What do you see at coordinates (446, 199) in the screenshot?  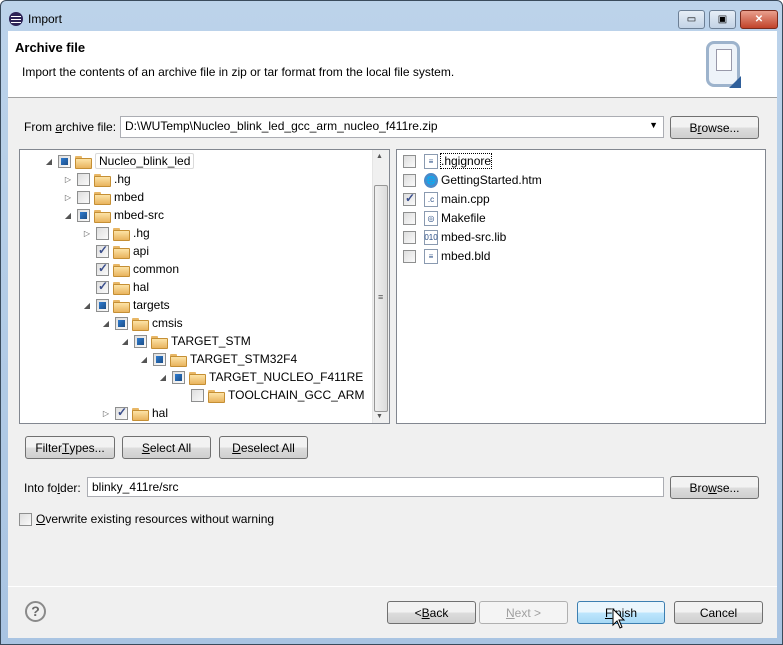 I see `file-item: .cmain.cpp` at bounding box center [446, 199].